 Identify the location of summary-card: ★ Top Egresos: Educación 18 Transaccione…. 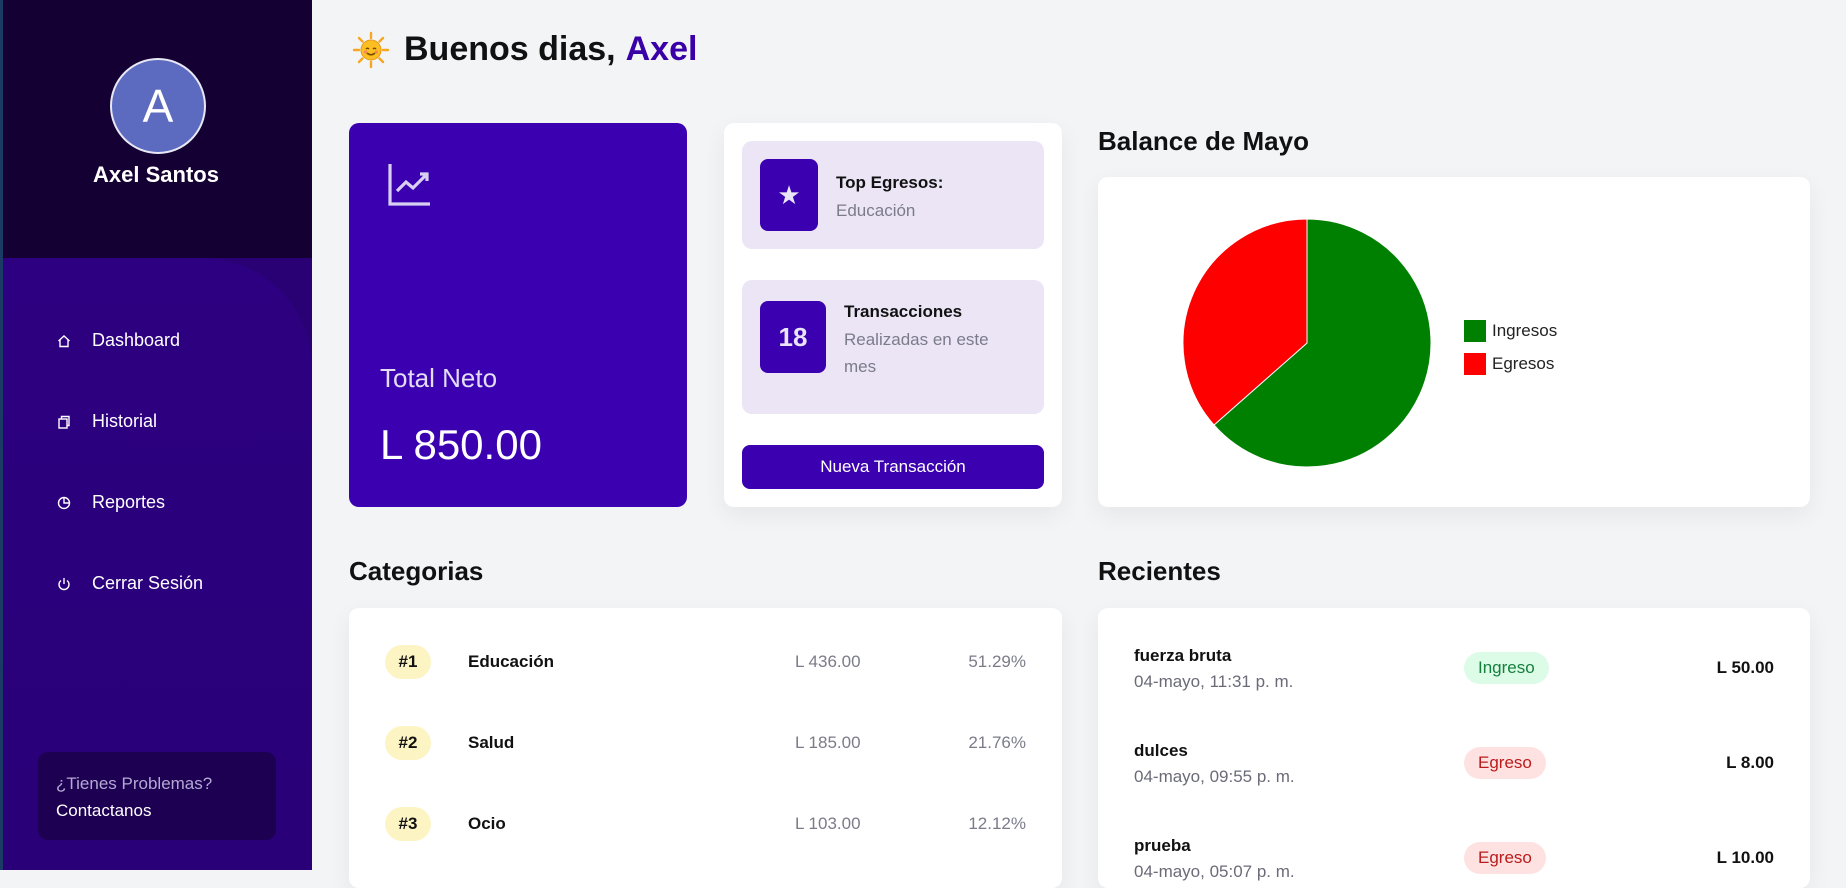
(893, 315).